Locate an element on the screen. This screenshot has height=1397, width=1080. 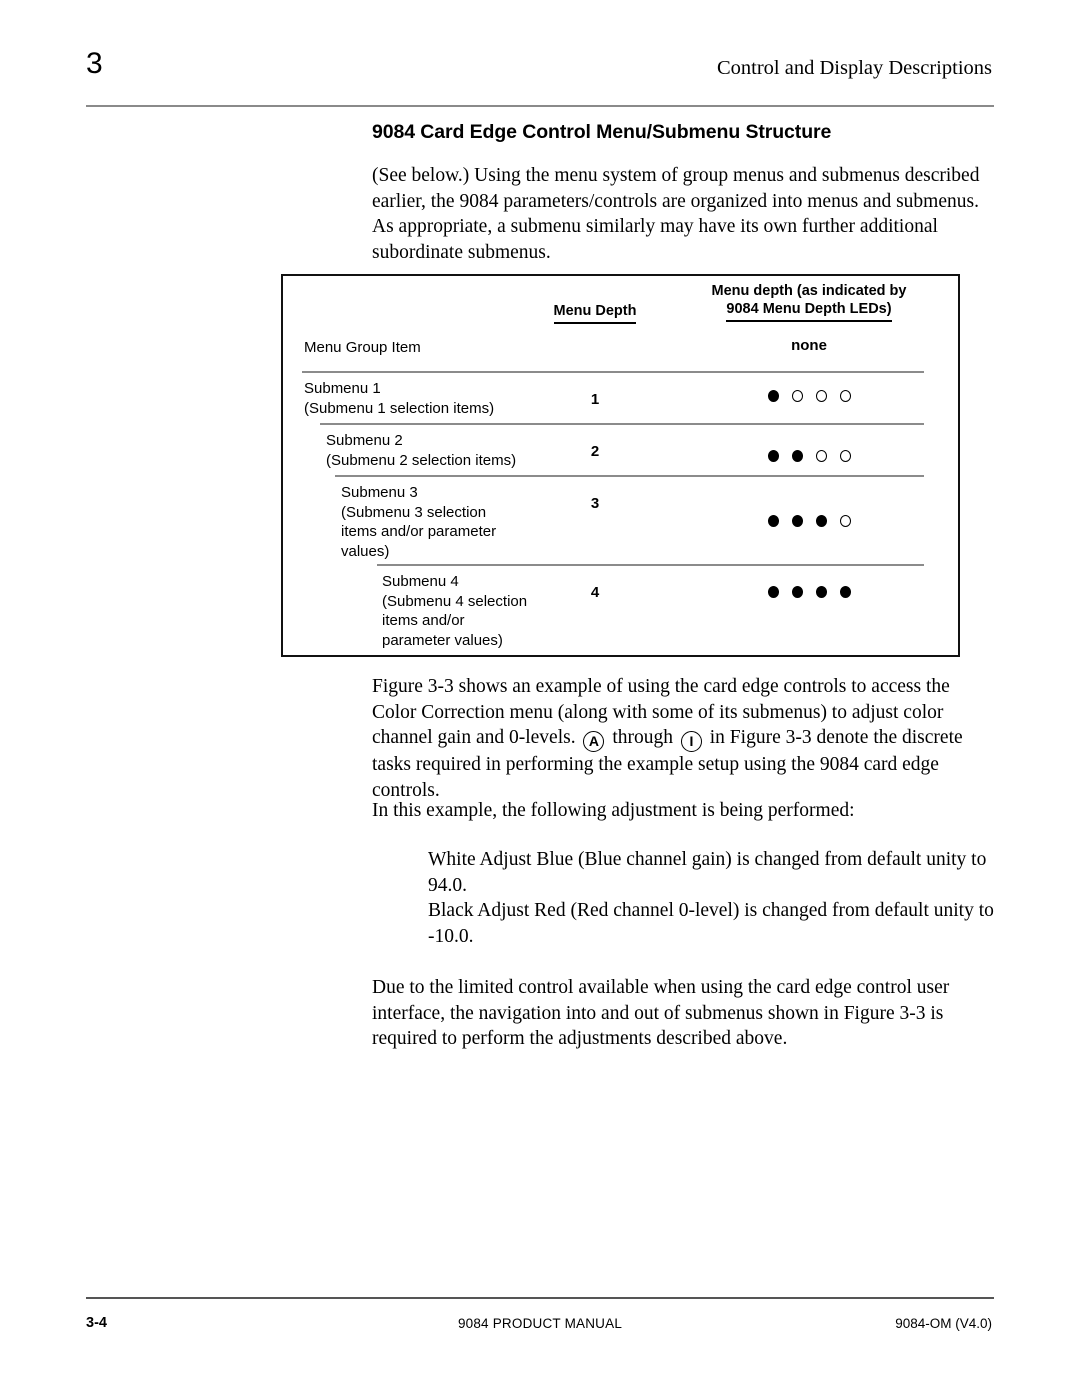
task-badge-i: I is located at coordinates (691, 742).